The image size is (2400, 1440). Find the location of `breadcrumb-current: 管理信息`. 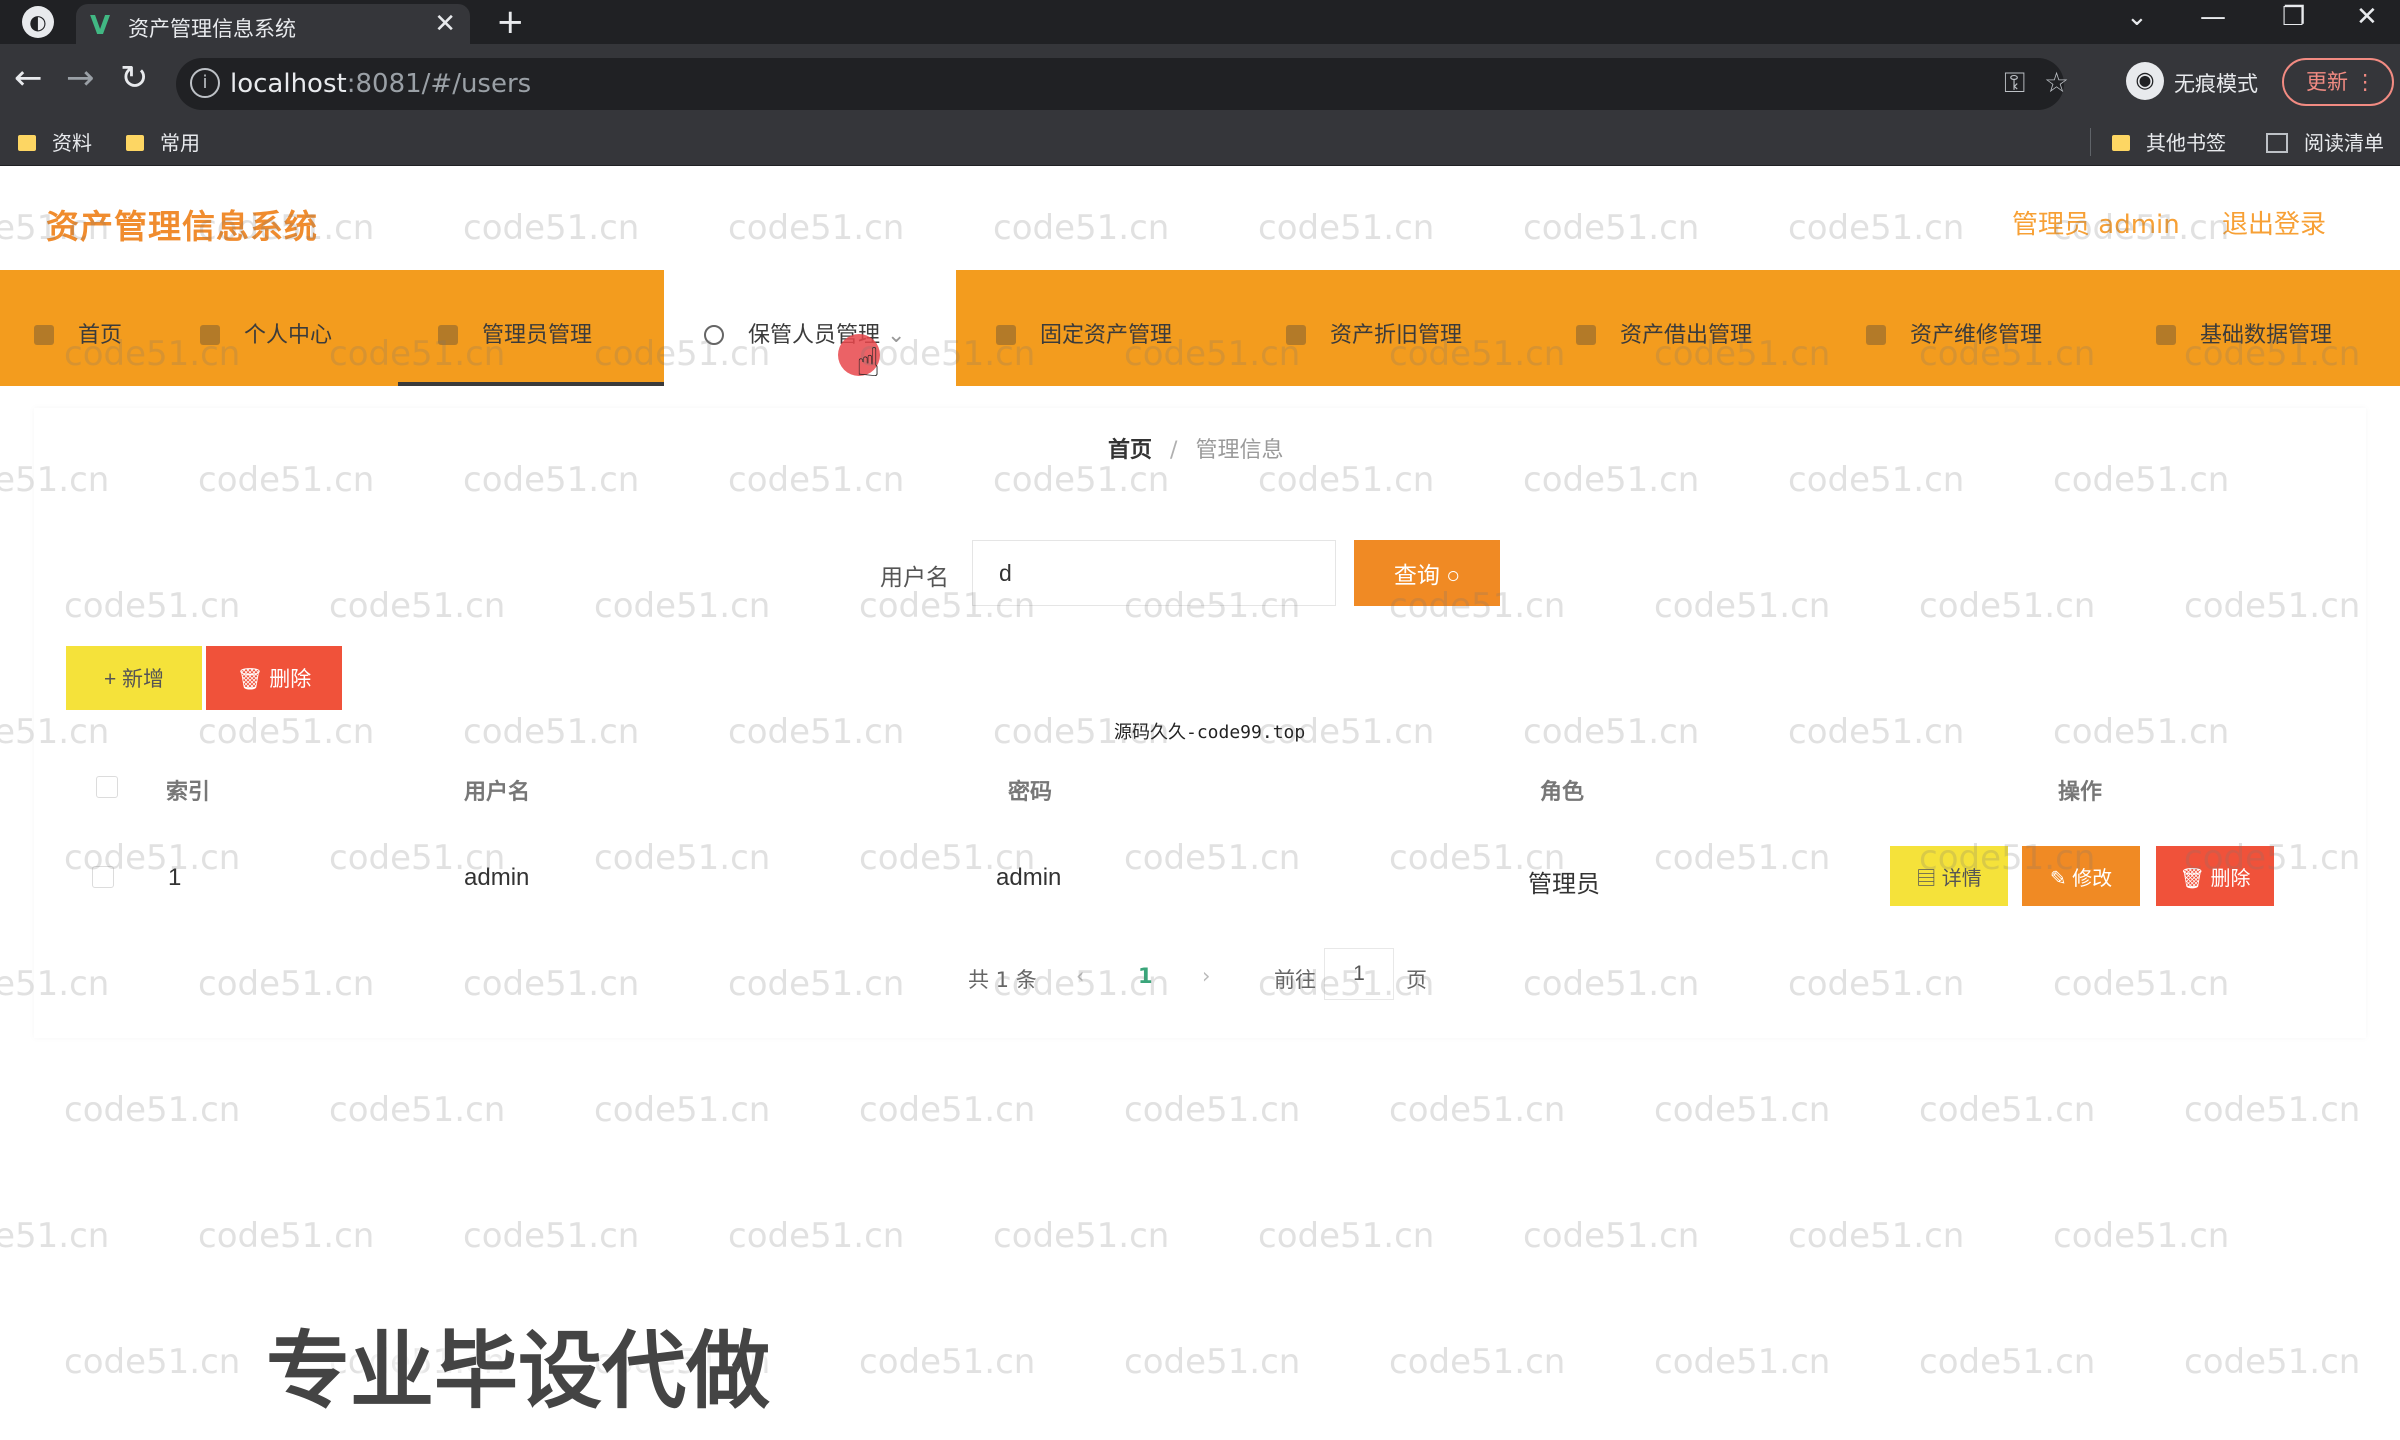

breadcrumb-current: 管理信息 is located at coordinates (1239, 450).